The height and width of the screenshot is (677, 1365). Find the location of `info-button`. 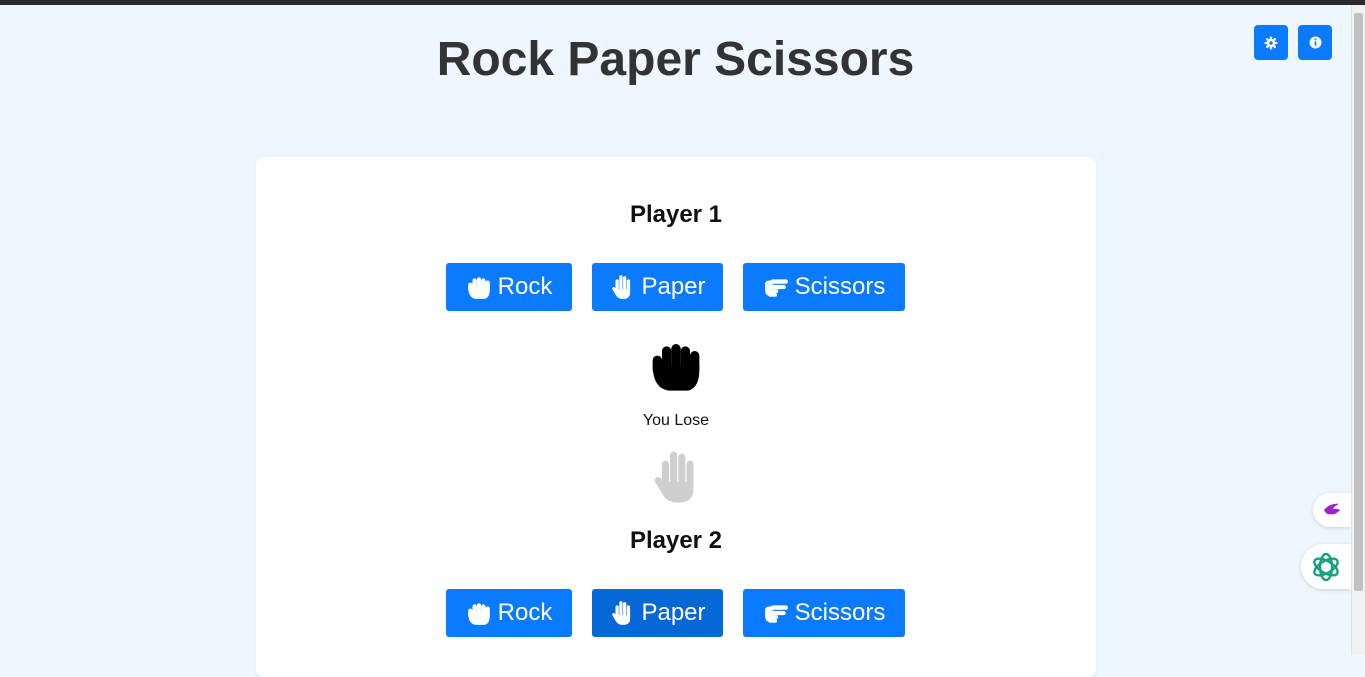

info-button is located at coordinates (1315, 42).